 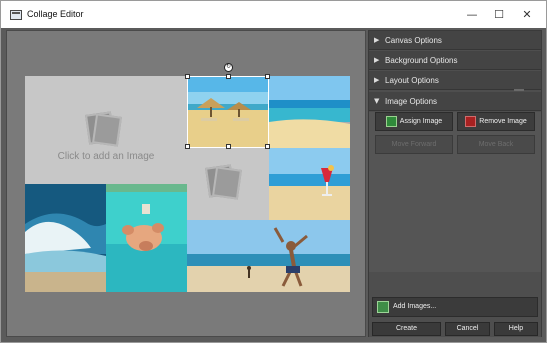 What do you see at coordinates (273, 14) in the screenshot?
I see `title-bar: Collage Editor — ☐ ✕` at bounding box center [273, 14].